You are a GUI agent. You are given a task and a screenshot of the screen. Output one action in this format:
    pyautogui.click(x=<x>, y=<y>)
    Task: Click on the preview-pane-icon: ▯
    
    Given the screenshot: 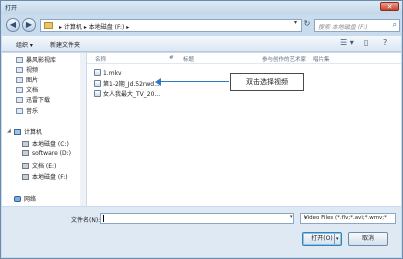 What is the action you would take?
    pyautogui.click(x=366, y=42)
    